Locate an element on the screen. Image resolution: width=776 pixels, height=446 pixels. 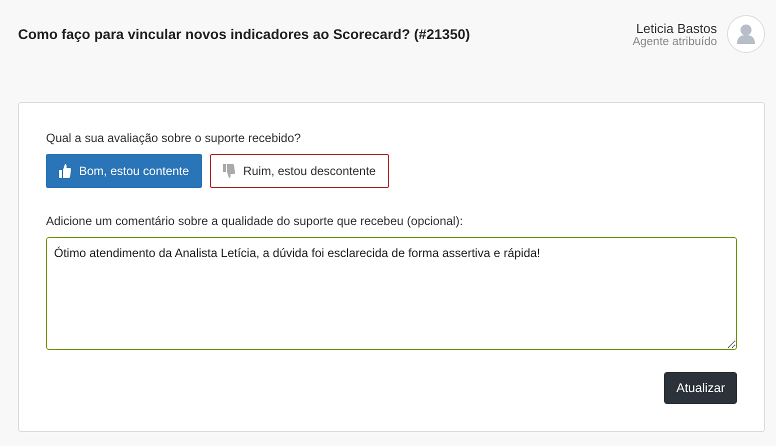
rating-button: Bom, estou contente is located at coordinates (124, 171).